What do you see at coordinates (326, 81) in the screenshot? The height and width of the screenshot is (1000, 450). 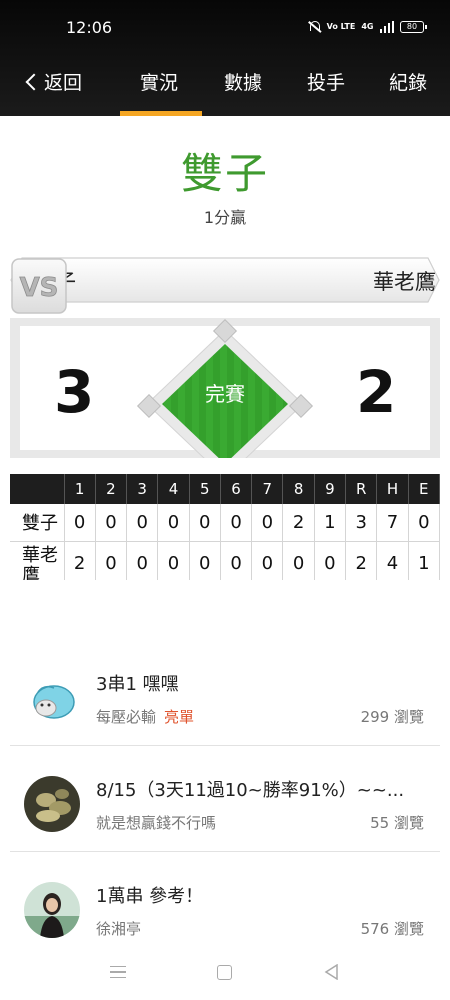 I see `tab-pitchers: 投手` at bounding box center [326, 81].